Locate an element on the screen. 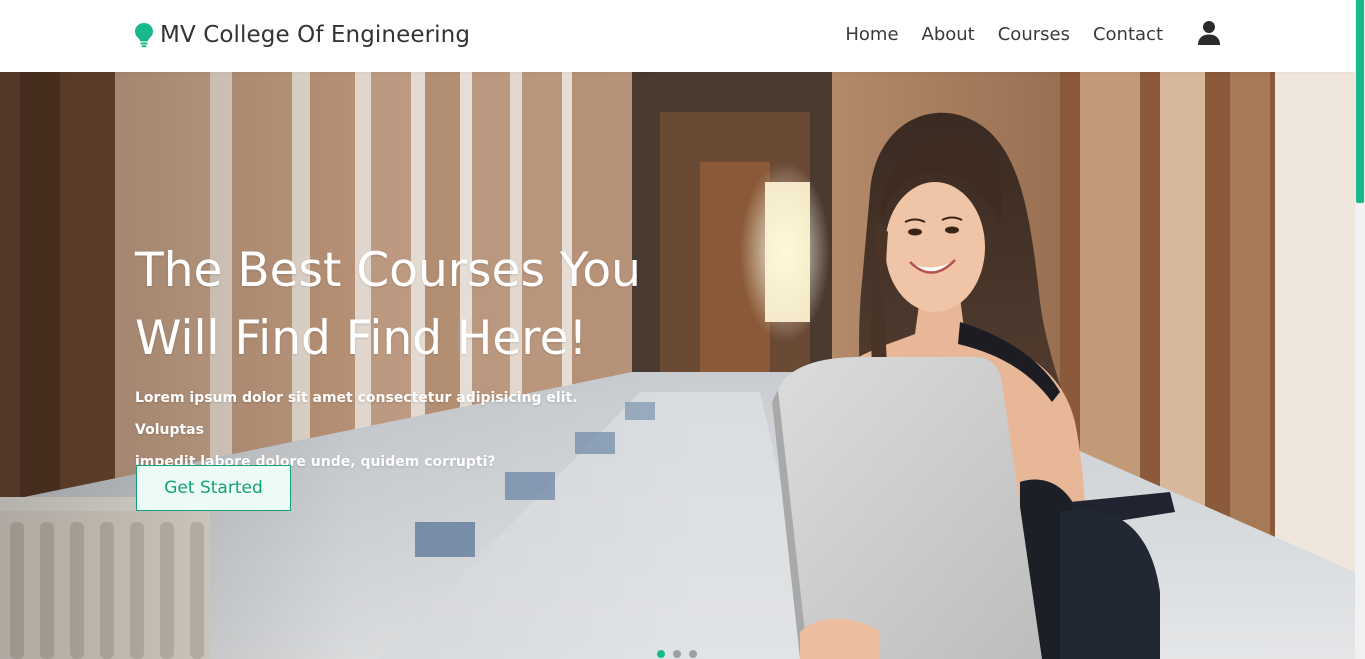 This screenshot has width=1365, height=659. get-started-button: Get Started is located at coordinates (213, 488).